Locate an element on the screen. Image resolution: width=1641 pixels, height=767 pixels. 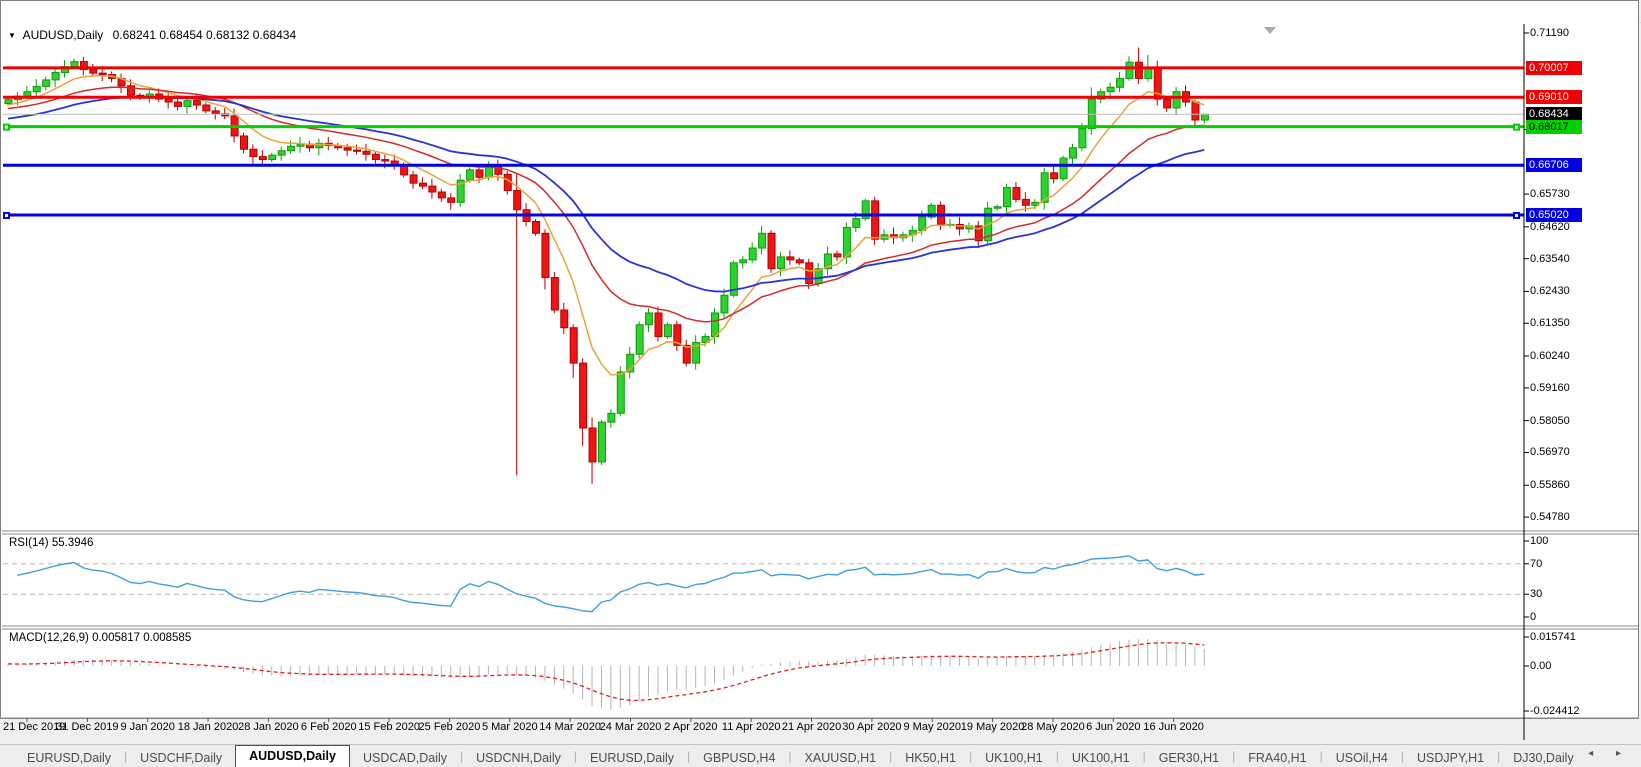
chart-tab-USOil-H4: USOil,H4 is located at coordinates (1362, 758).